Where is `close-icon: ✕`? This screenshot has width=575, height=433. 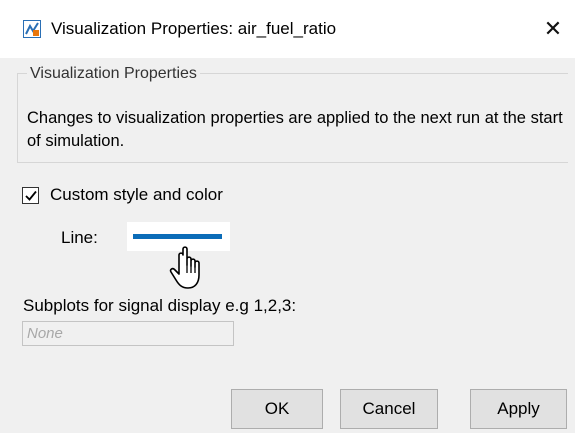 close-icon: ✕ is located at coordinates (553, 28).